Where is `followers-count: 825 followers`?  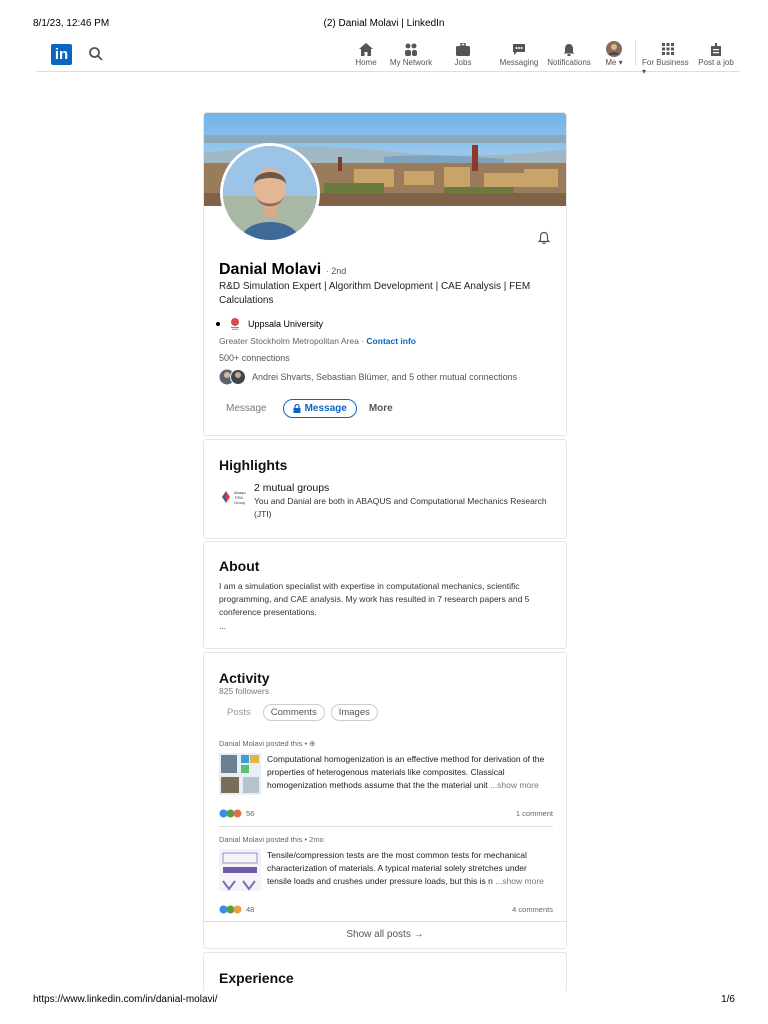
followers-count: 825 followers is located at coordinates (244, 691).